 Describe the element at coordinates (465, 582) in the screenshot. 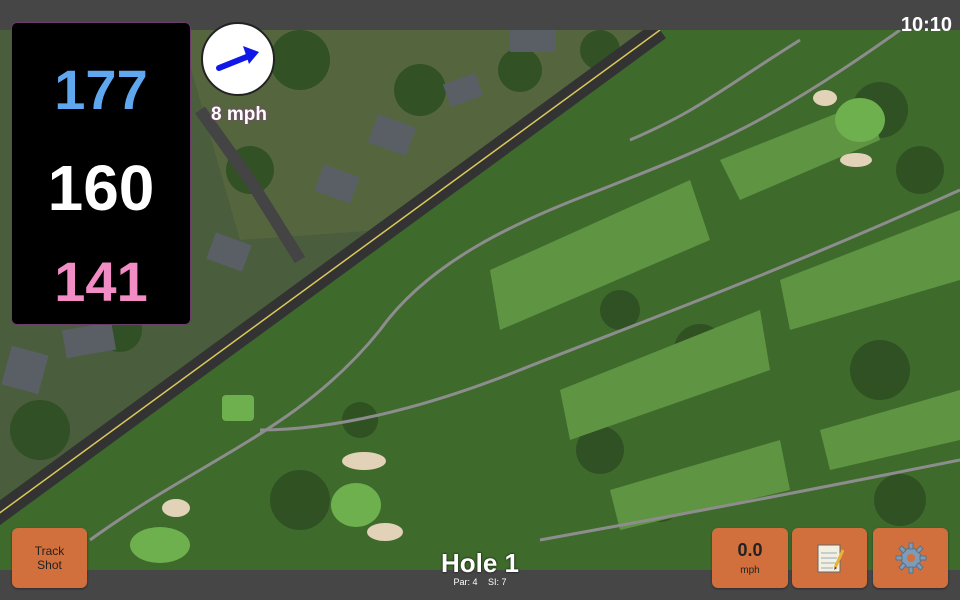

I see `hole-par: Par: 4` at that location.